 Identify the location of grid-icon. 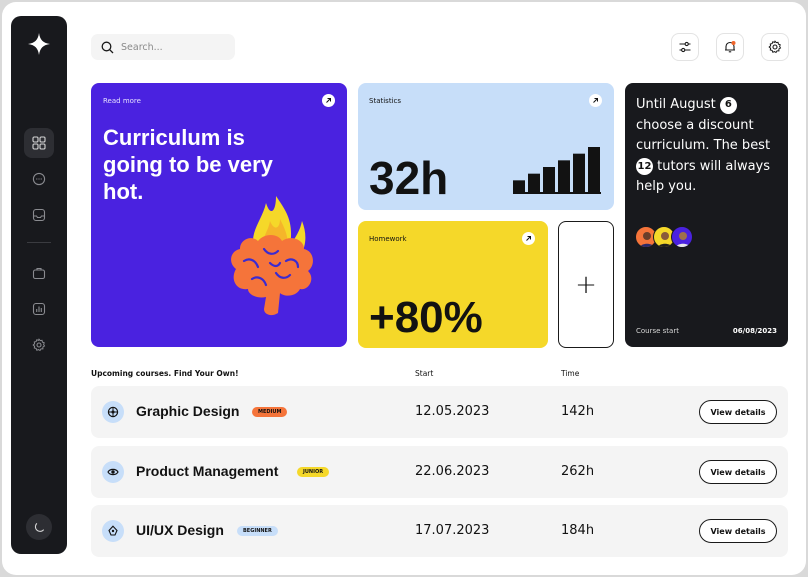
(39, 143).